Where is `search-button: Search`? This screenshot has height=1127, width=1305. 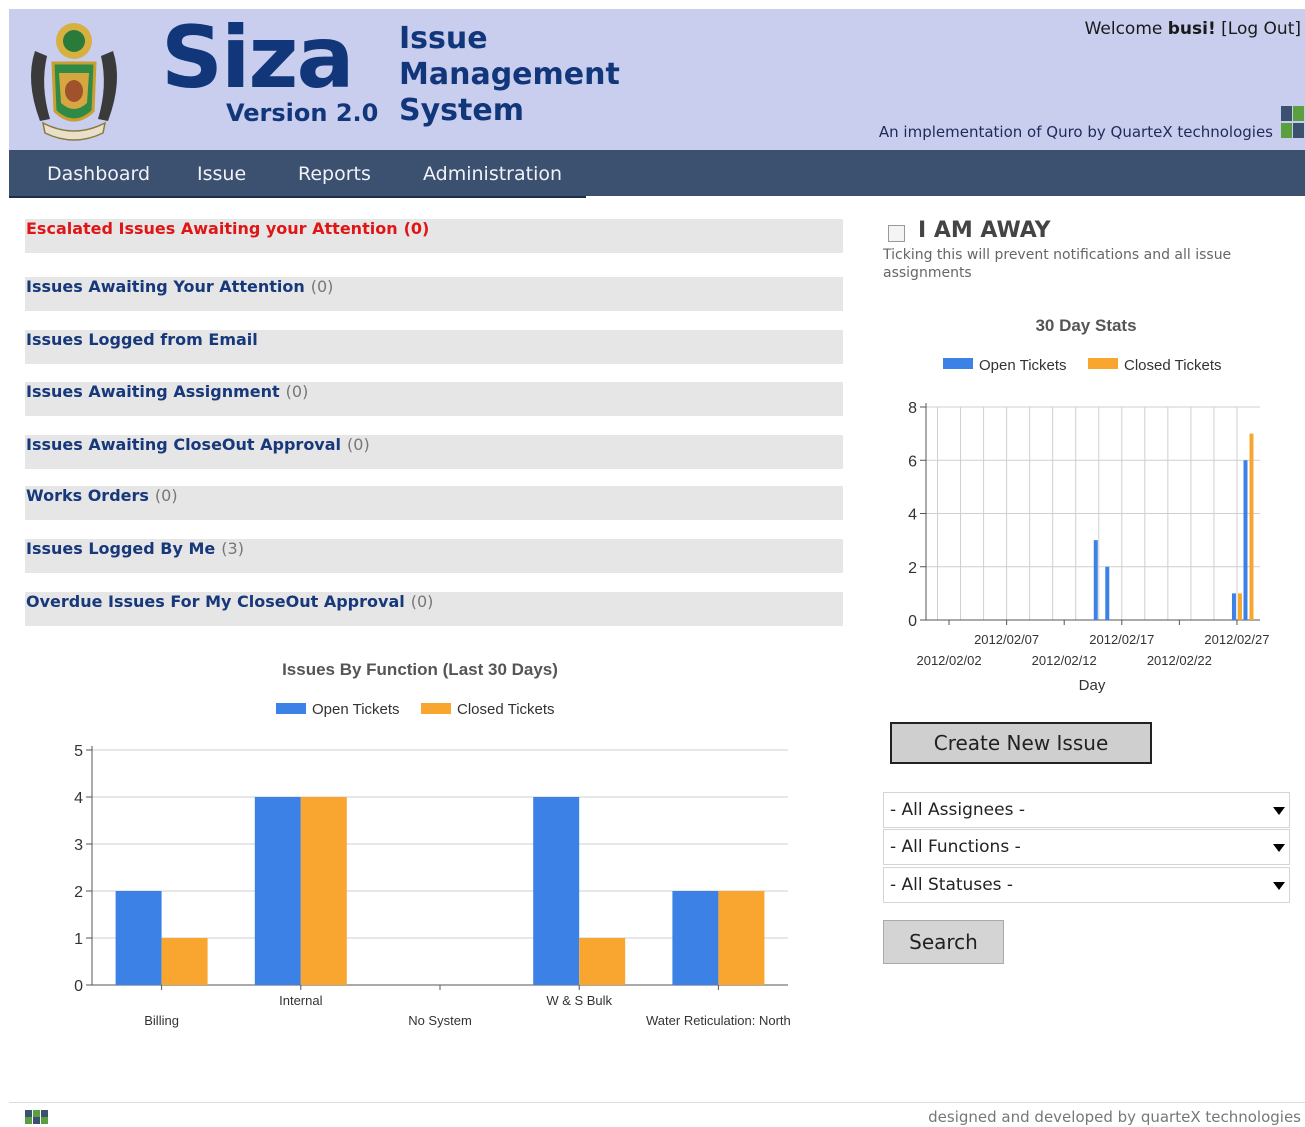 search-button: Search is located at coordinates (943, 942).